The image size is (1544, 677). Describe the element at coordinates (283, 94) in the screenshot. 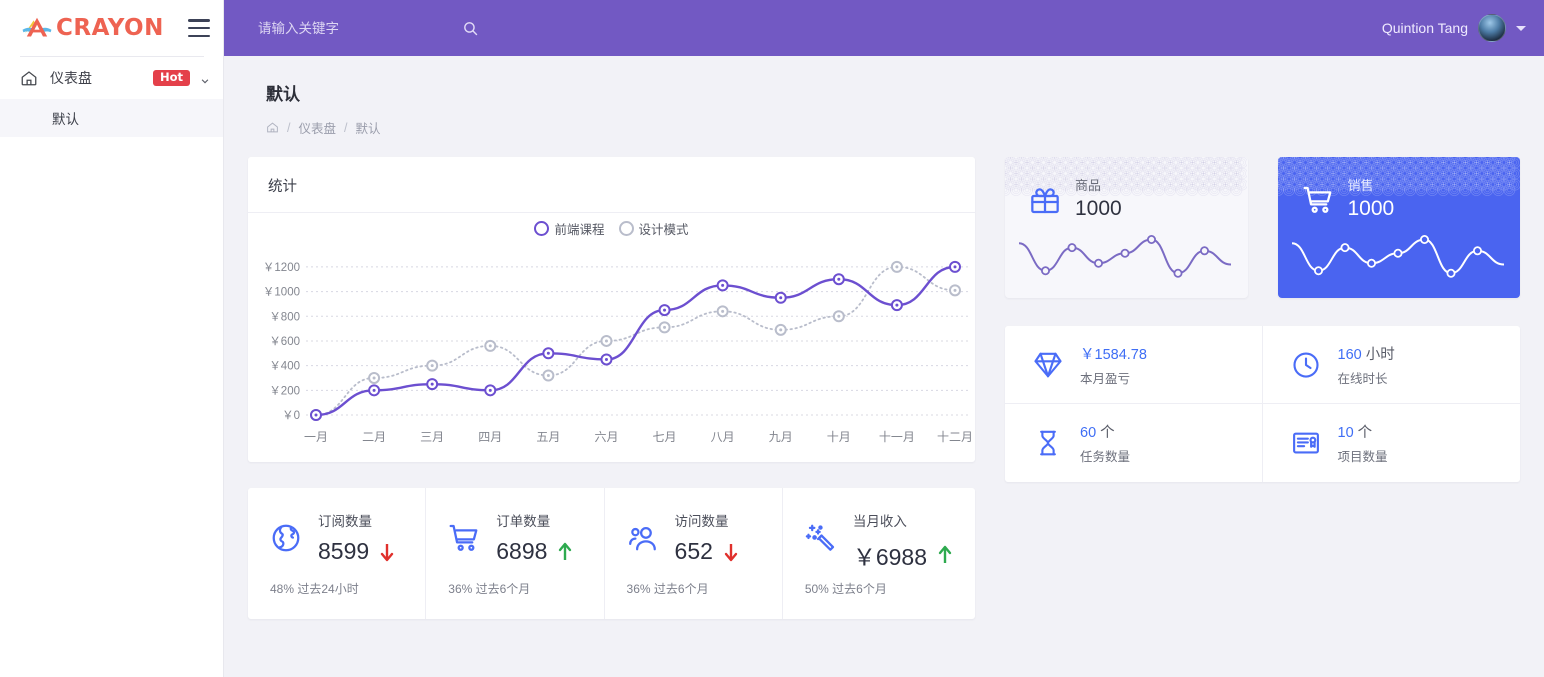

I see `page-title: 默认` at that location.